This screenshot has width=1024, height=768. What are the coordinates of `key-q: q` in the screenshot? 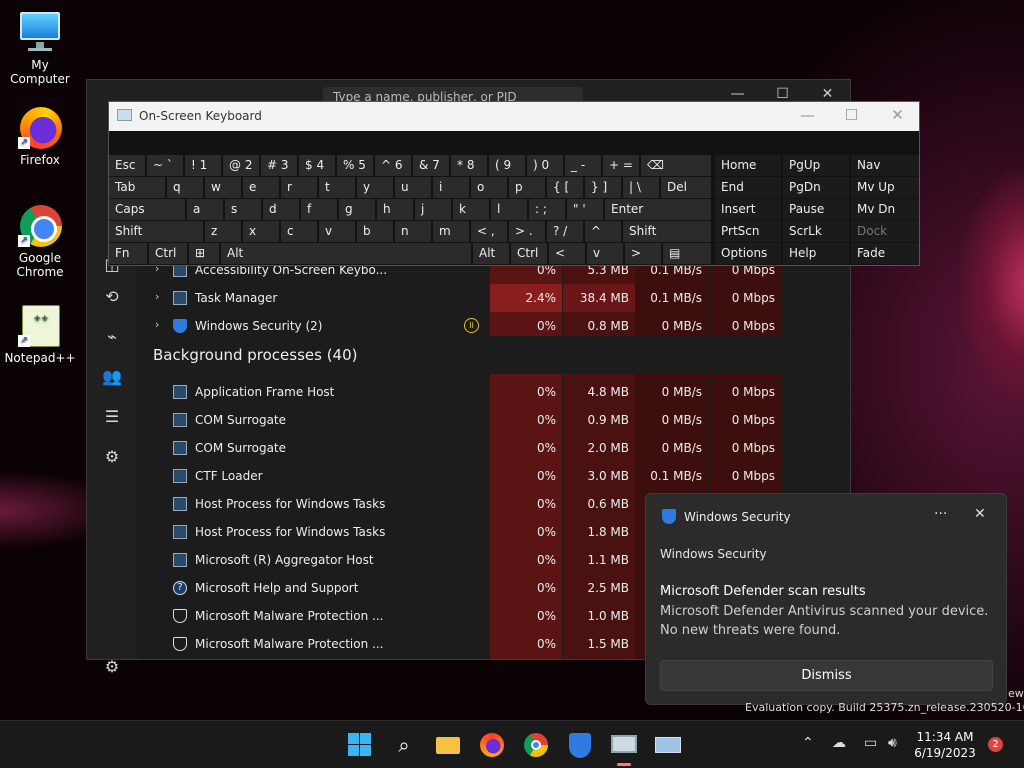 It's located at (185, 187).